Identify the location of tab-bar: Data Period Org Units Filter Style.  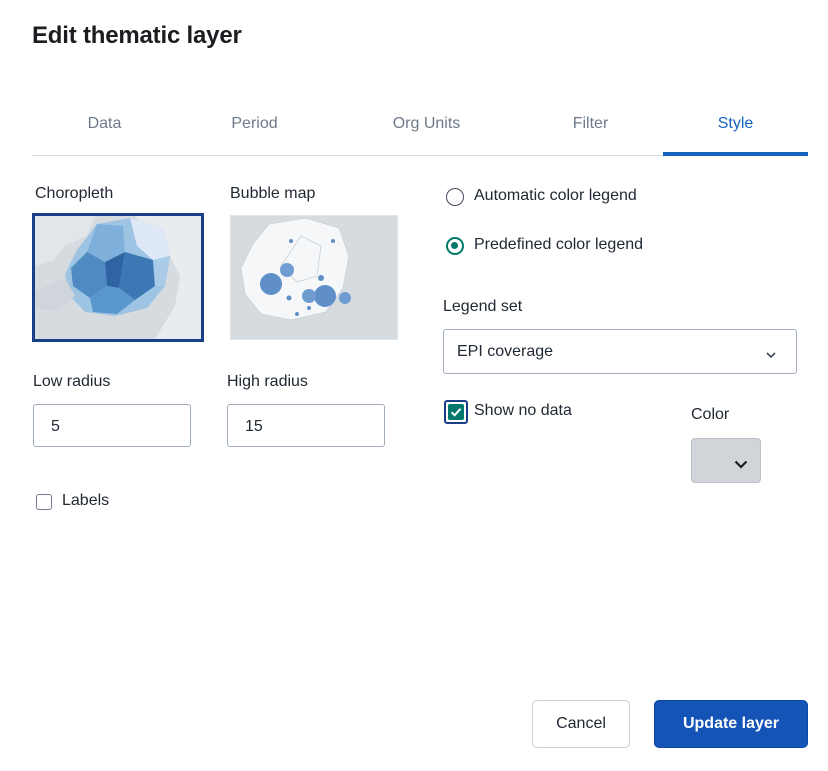
(420, 132).